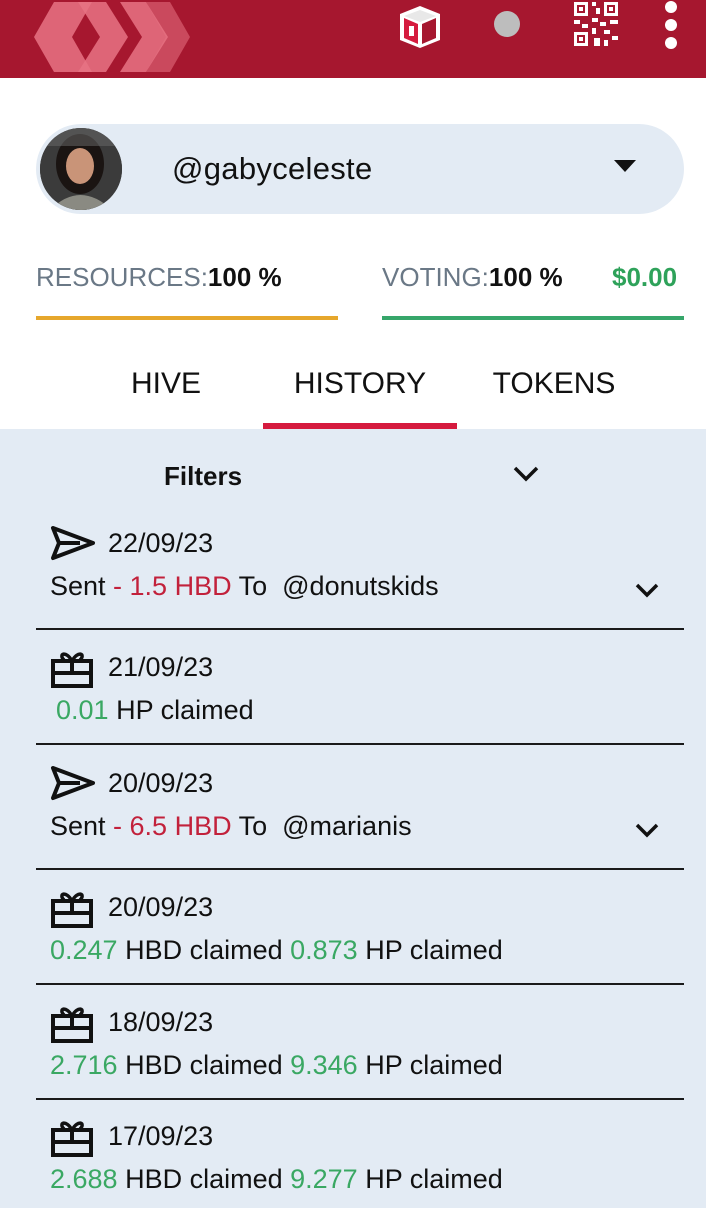 The height and width of the screenshot is (1208, 706). I want to click on resources-bar, so click(187, 318).